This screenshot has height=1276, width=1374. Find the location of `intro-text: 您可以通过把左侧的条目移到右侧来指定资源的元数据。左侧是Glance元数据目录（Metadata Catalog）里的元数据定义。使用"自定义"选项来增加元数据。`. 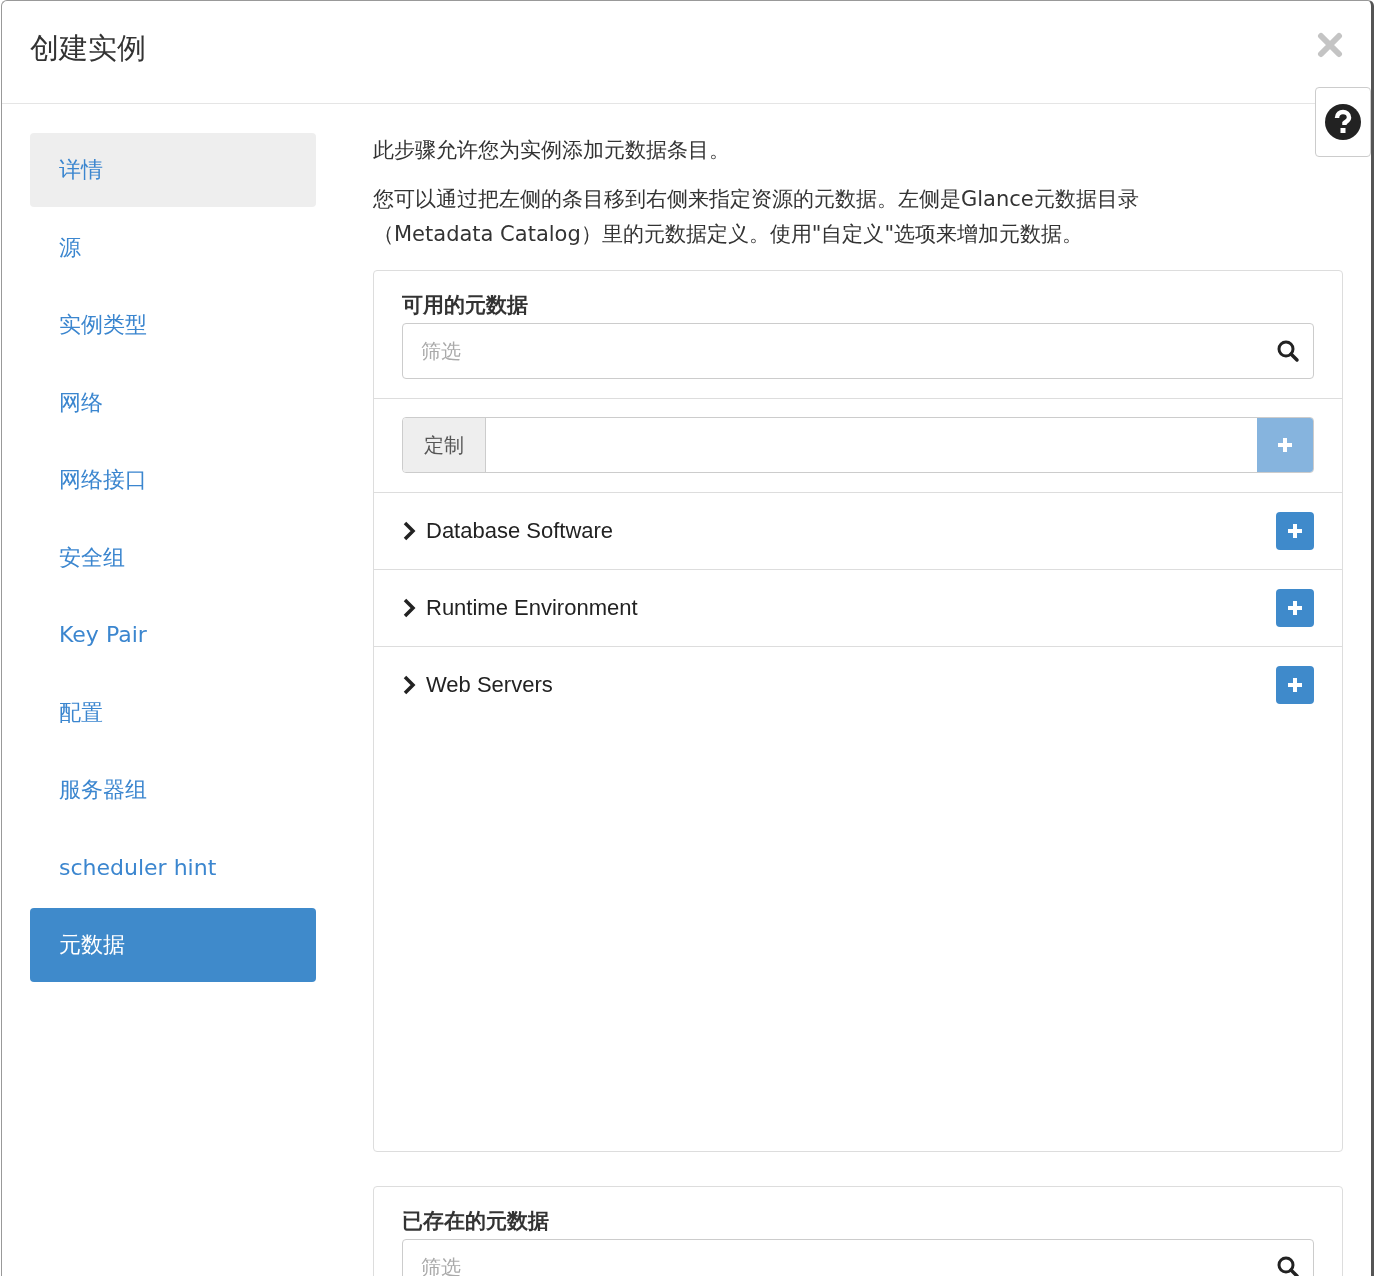

intro-text: 您可以通过把左侧的条目移到右侧来指定资源的元数据。左侧是Glance元数据目录（Metadata Catalog）里的元数据定义。使用"自定义"选项来增加元数据。 is located at coordinates (756, 217).